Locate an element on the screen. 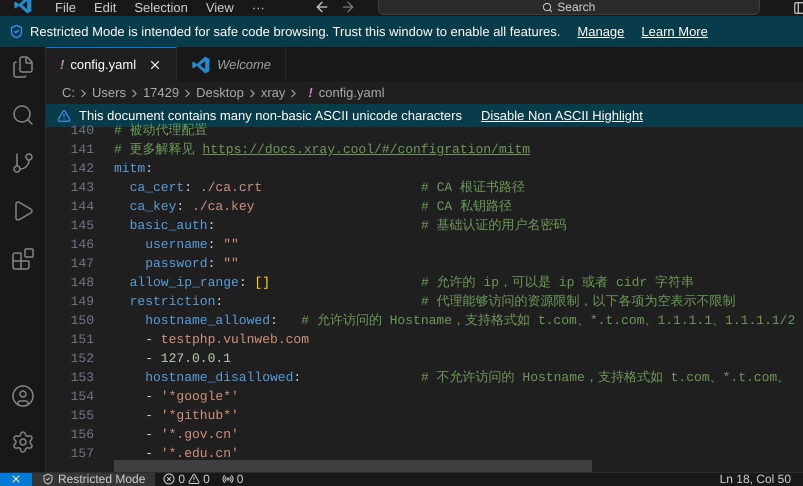 This screenshot has width=803, height=486. line-number: 156 is located at coordinates (82, 435).